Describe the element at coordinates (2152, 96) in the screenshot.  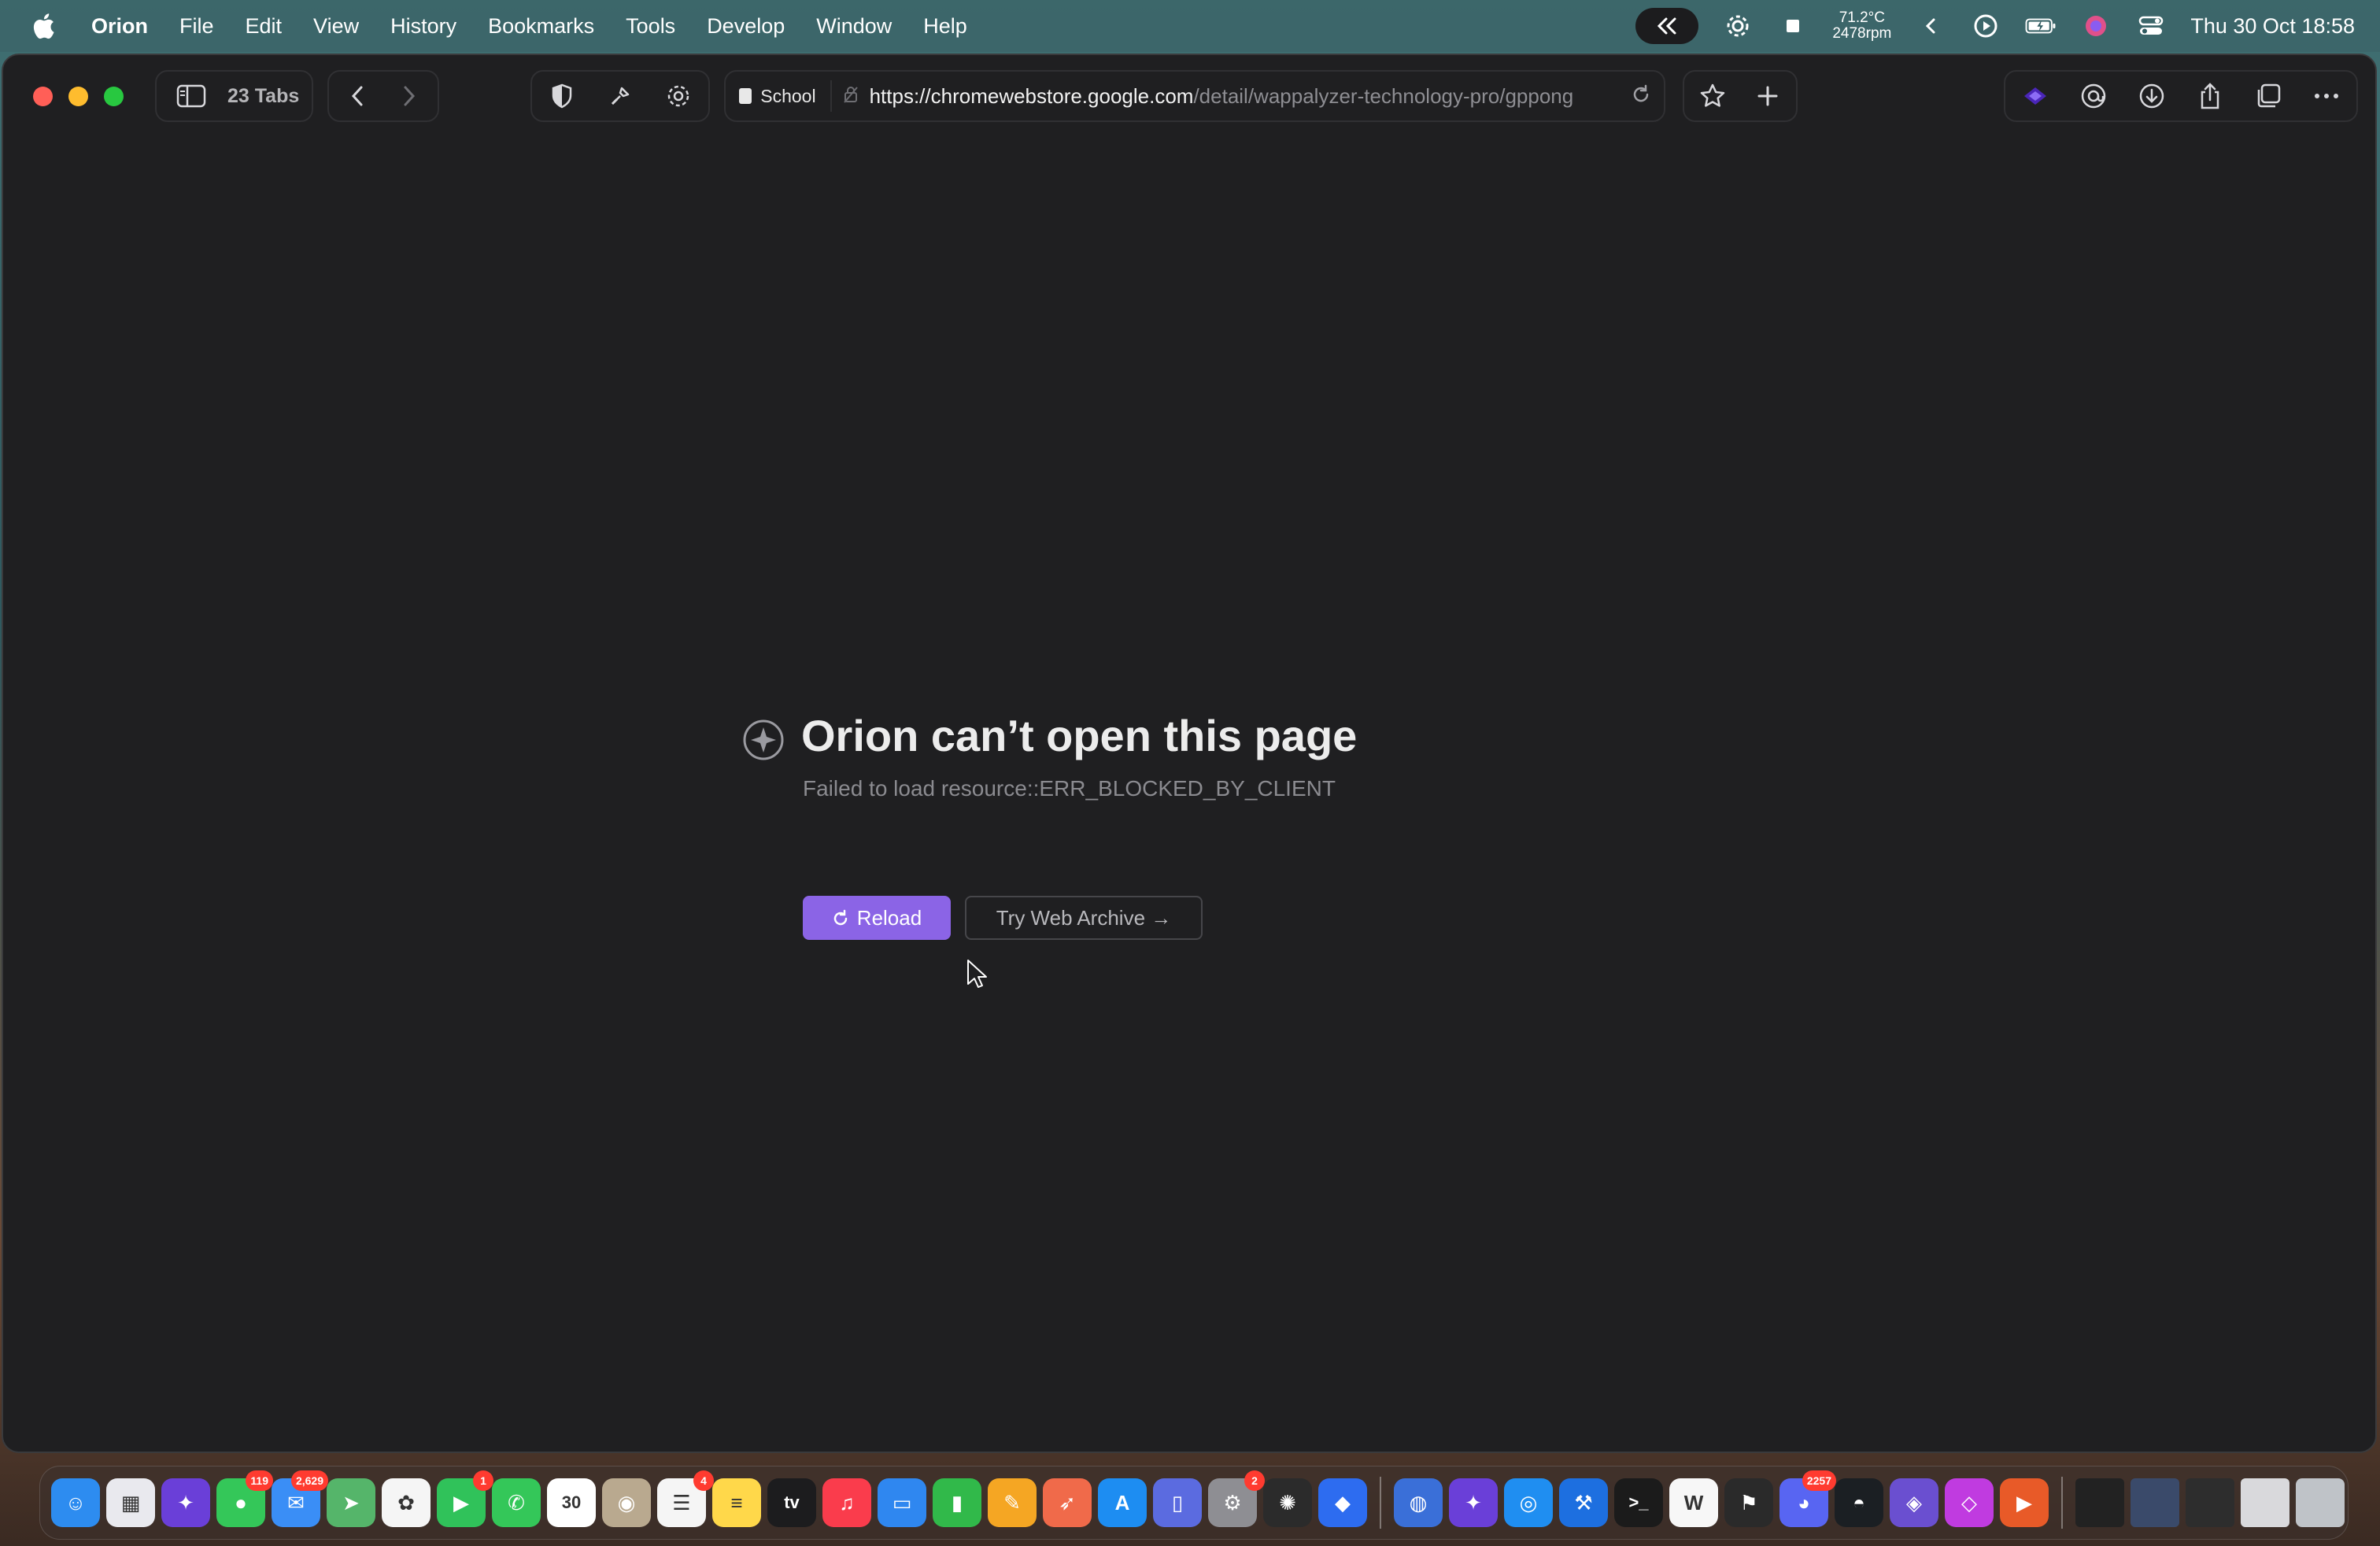
I see `downloads-icon` at that location.